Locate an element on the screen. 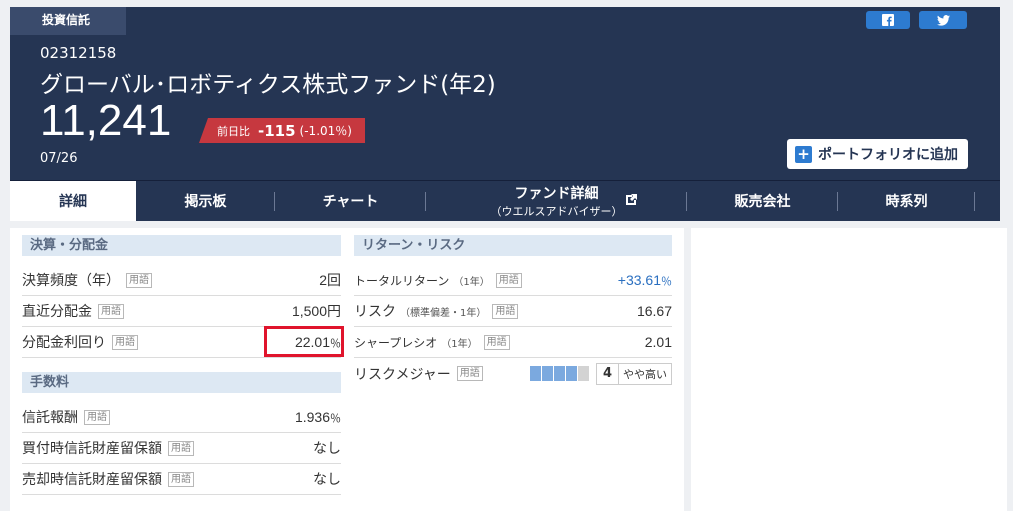 The image size is (1013, 511). add-to-portfolio-label: ポートフォリオに追加 is located at coordinates (888, 155).